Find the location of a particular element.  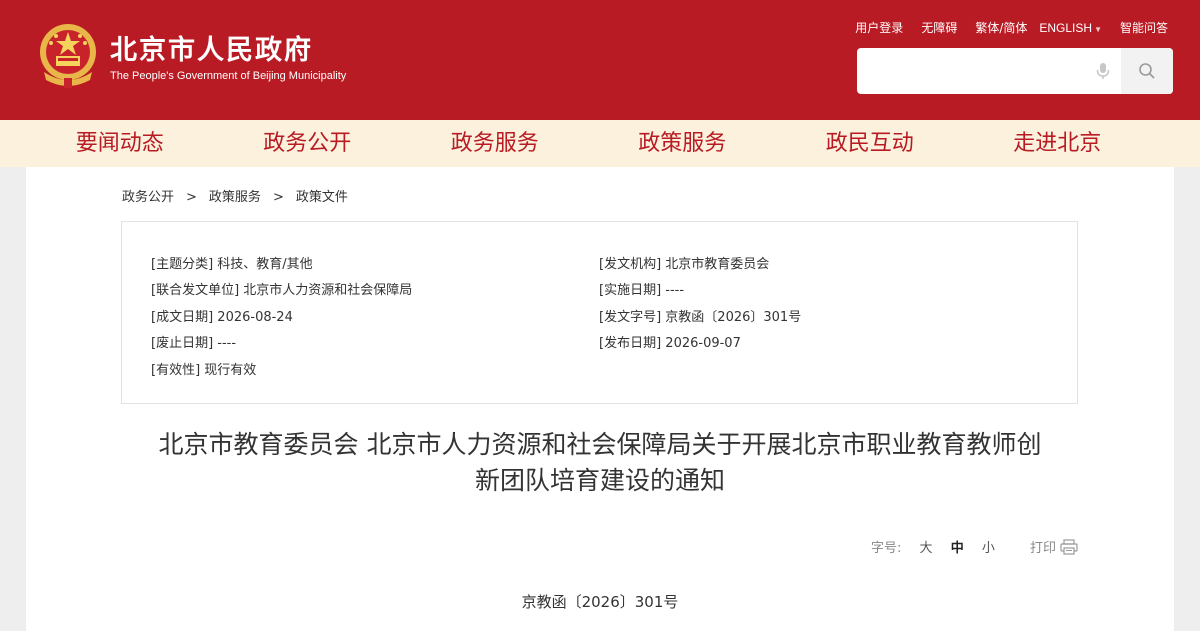

font-size-small-button: 小 is located at coordinates (988, 548).